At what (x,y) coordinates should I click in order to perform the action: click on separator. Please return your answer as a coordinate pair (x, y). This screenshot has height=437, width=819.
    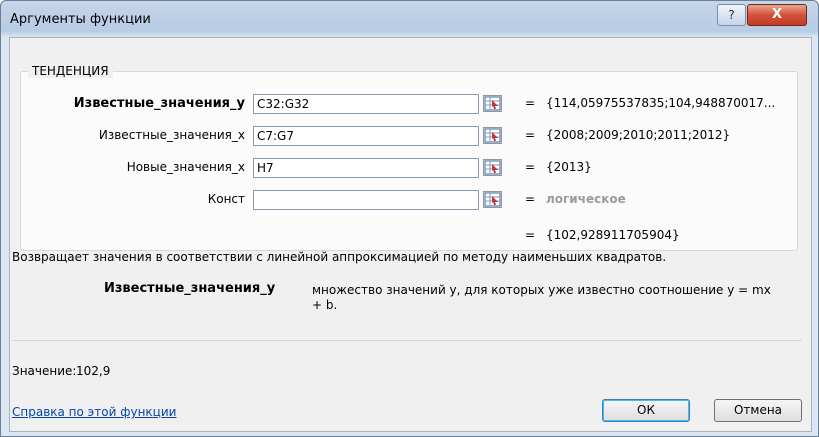
    Looking at the image, I should click on (407, 340).